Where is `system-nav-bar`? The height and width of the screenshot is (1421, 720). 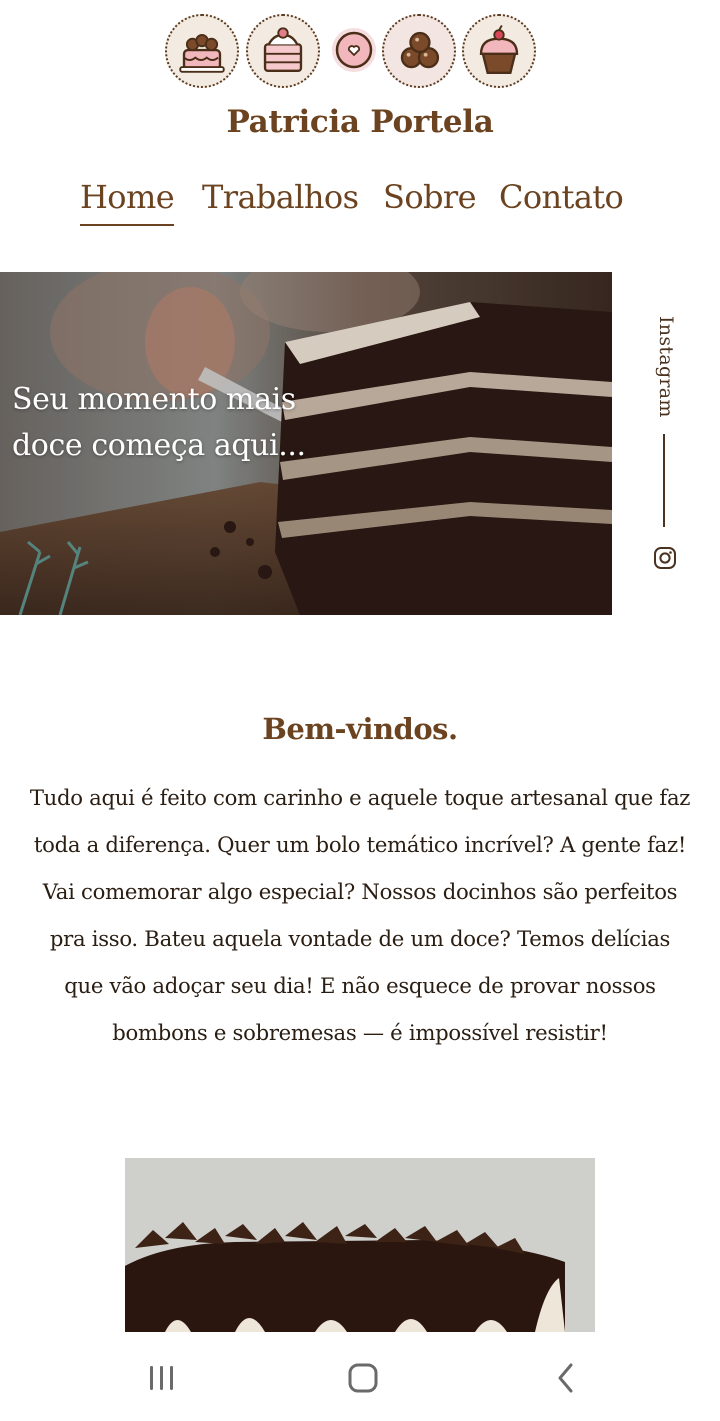 system-nav-bar is located at coordinates (360, 1376).